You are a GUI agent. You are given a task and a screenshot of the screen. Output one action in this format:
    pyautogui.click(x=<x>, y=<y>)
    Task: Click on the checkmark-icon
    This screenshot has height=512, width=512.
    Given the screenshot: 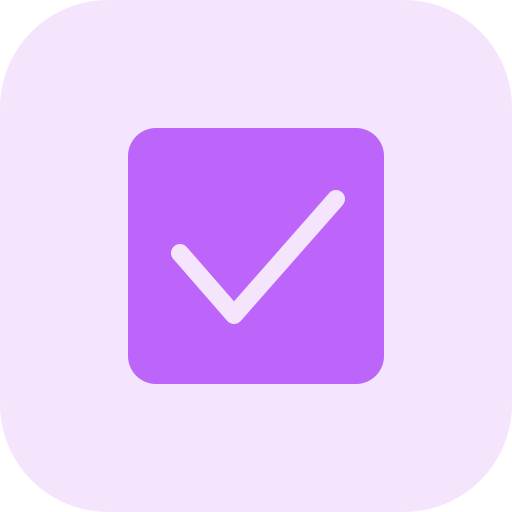 What is the action you would take?
    pyautogui.click(x=258, y=257)
    